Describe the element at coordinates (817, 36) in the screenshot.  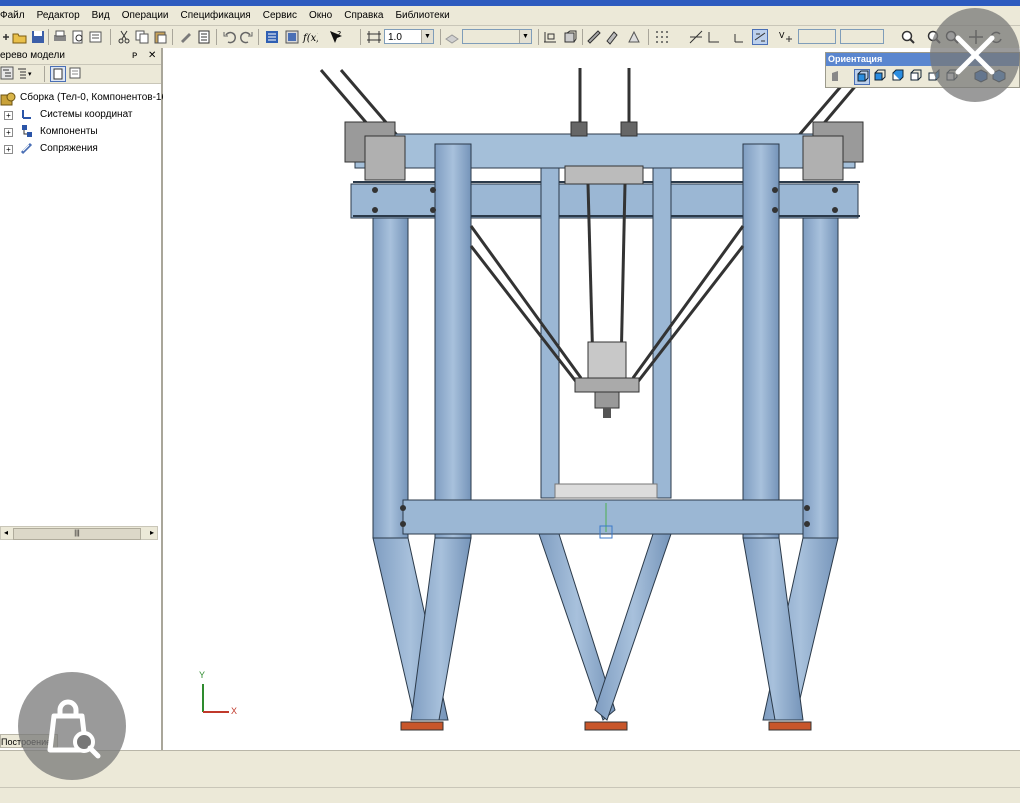
I see `coord-x-field` at that location.